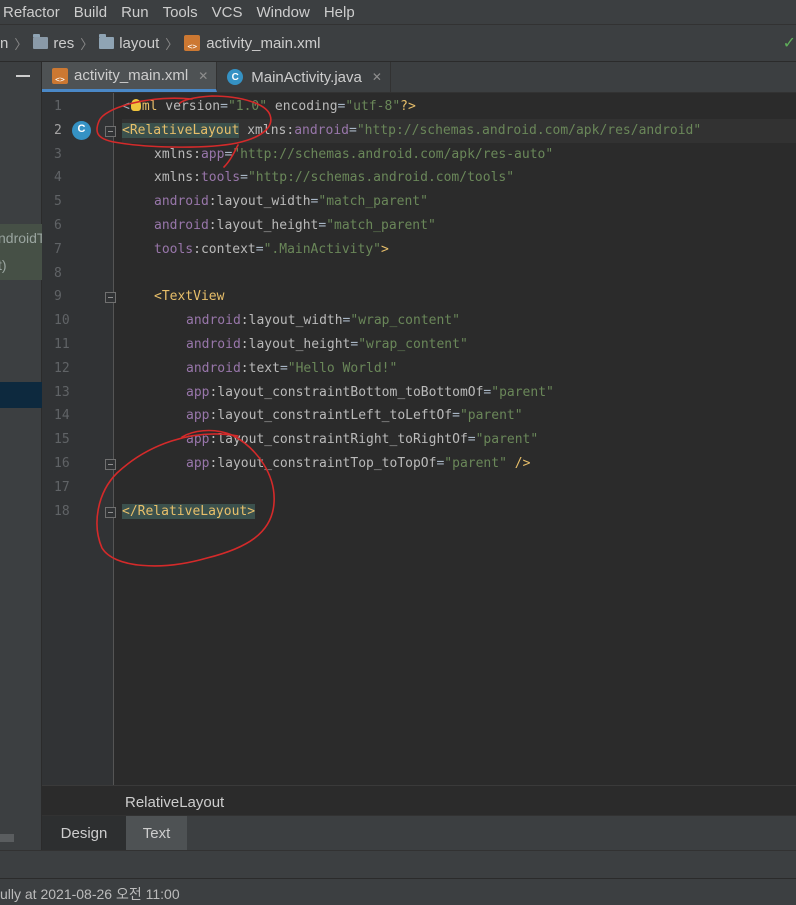  What do you see at coordinates (62, 416) in the screenshot?
I see `line-number: 14` at bounding box center [62, 416].